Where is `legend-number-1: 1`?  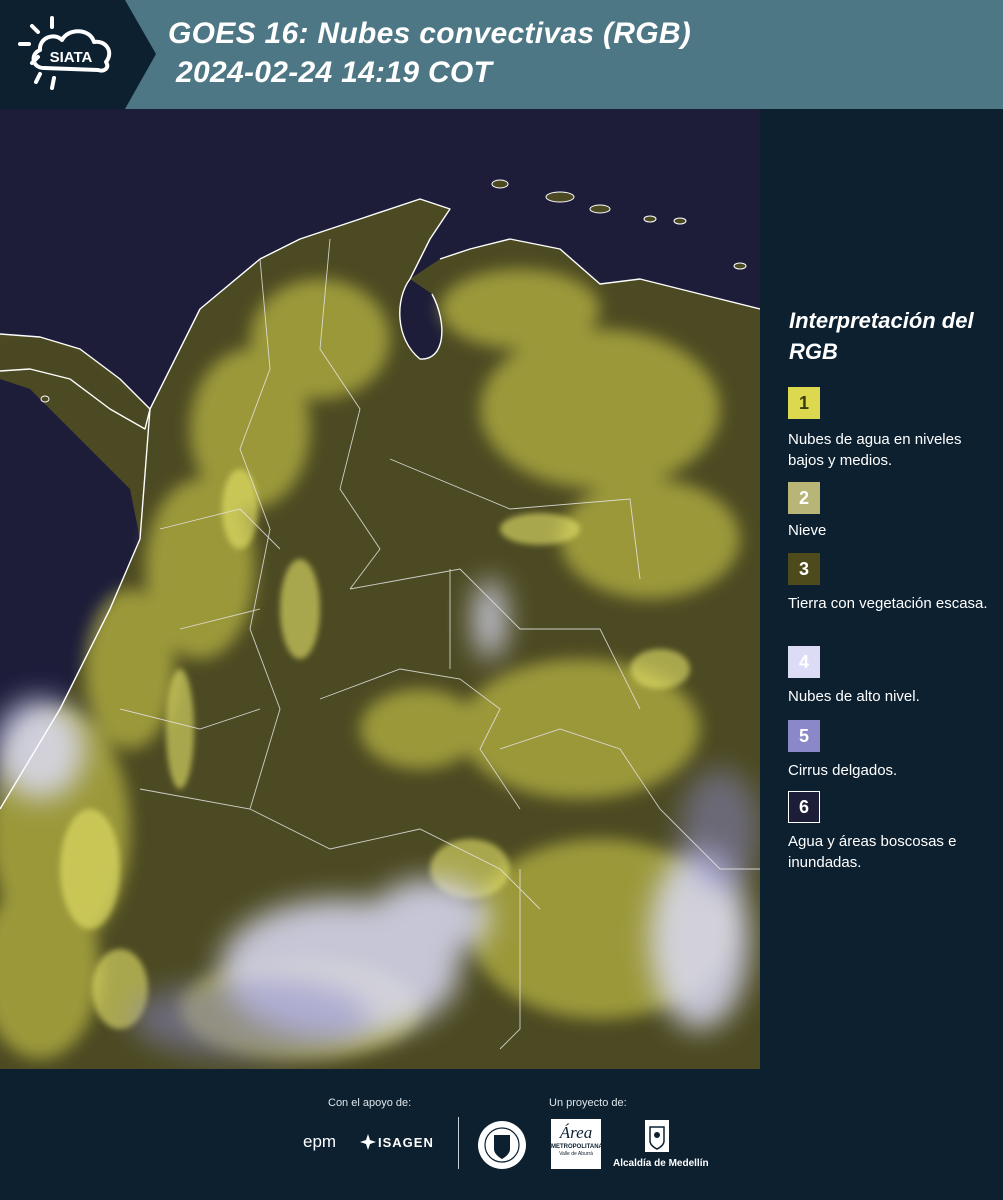 legend-number-1: 1 is located at coordinates (803, 402).